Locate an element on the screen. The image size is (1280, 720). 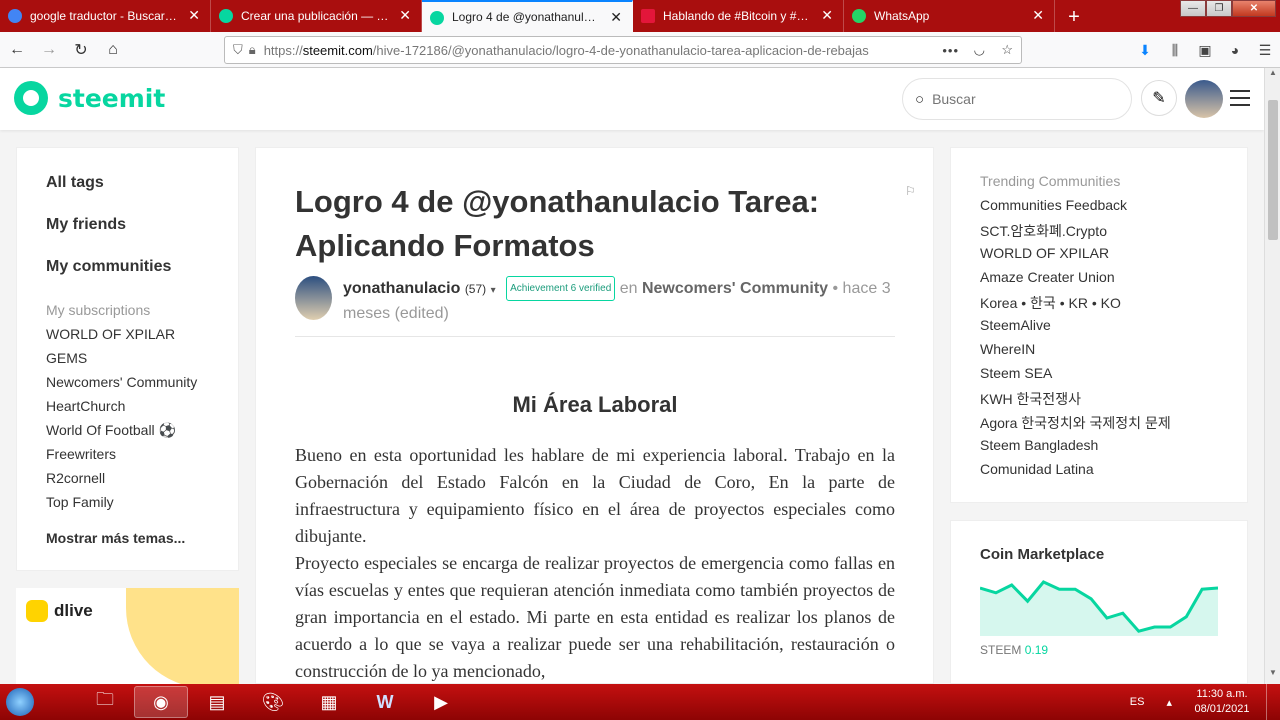
subscription-item: Freewriters is located at coordinates (142, 458).